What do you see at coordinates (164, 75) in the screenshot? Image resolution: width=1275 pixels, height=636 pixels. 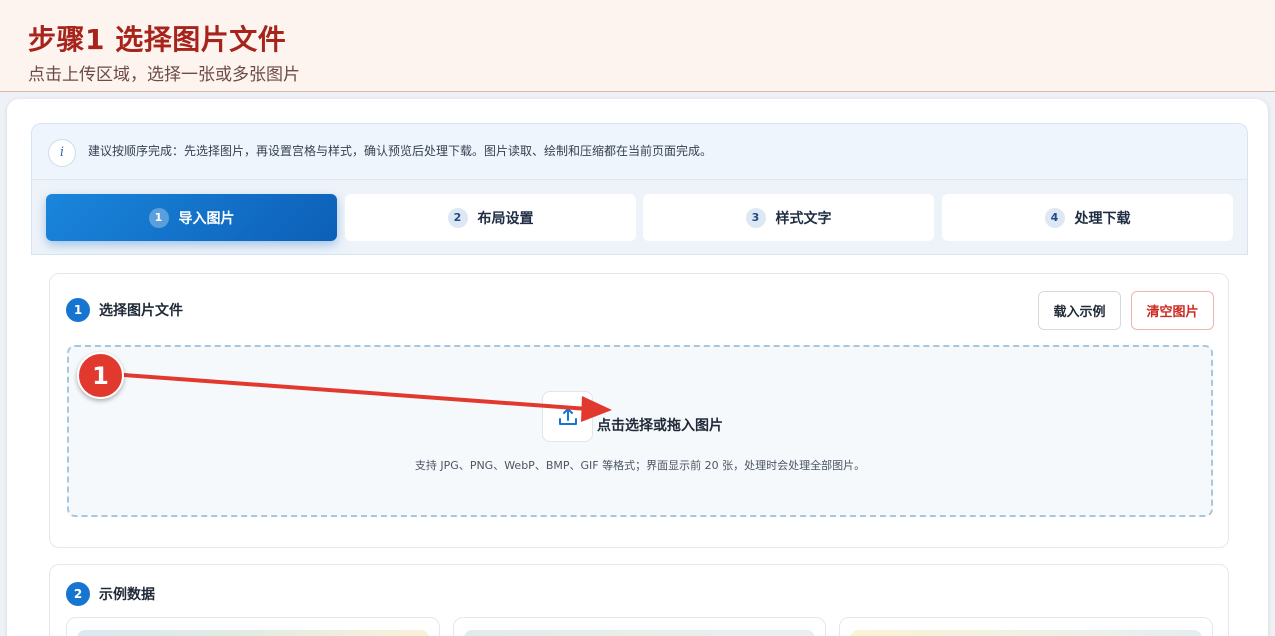 I see `guide-subtitle: 点击上传区域，选择一张或多张图片` at bounding box center [164, 75].